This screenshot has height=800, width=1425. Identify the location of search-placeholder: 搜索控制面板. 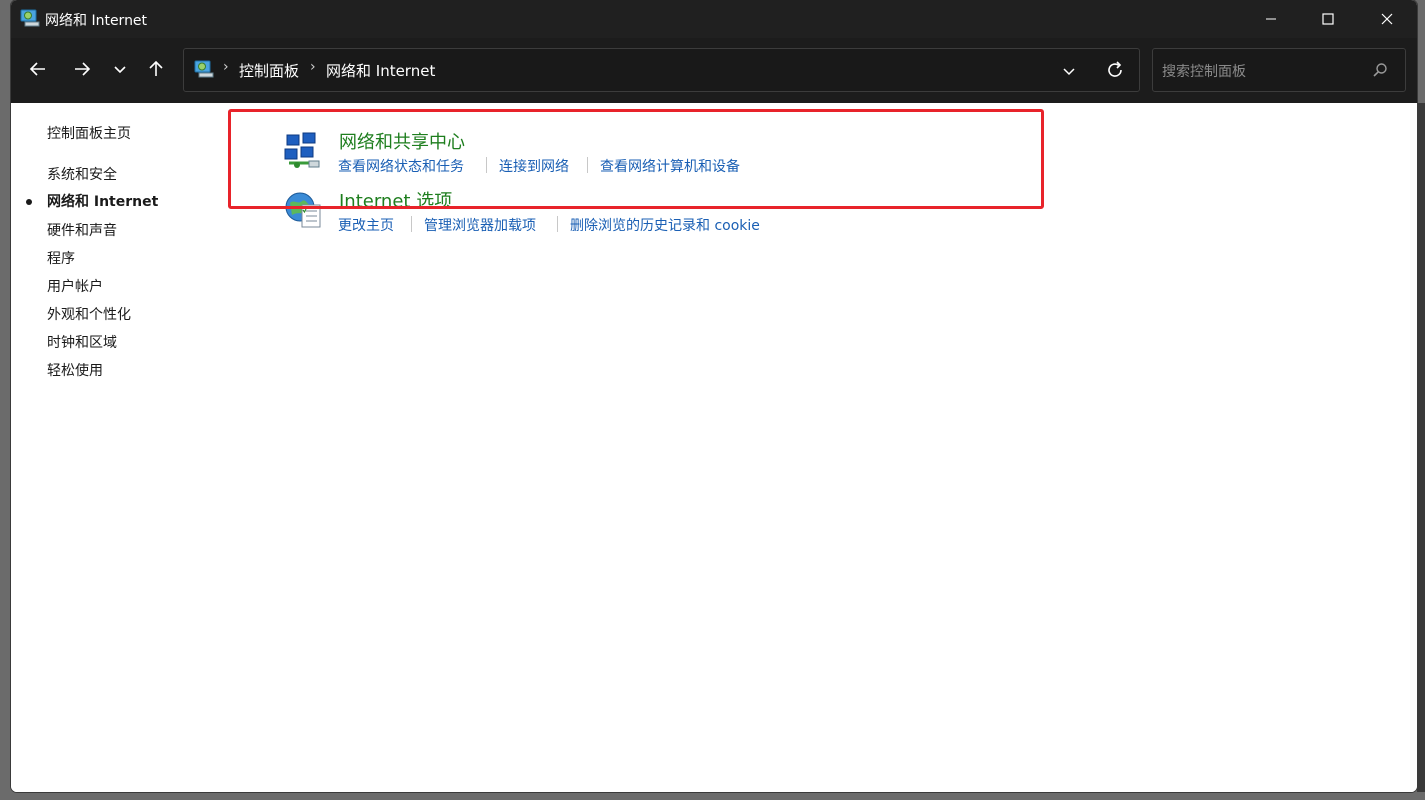
(1204, 72).